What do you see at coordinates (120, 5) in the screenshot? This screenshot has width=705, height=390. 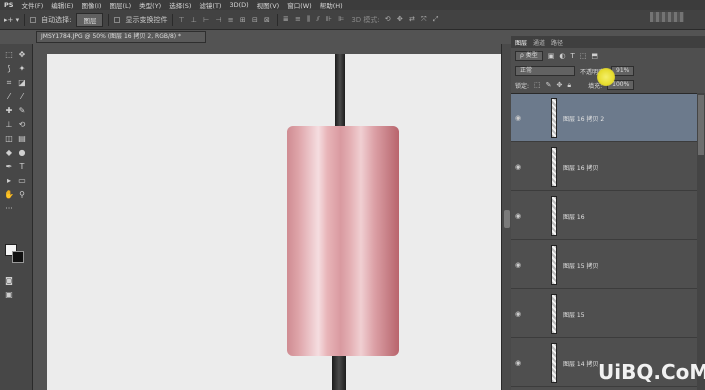 I see `menu-layer: 图层(L)` at bounding box center [120, 5].